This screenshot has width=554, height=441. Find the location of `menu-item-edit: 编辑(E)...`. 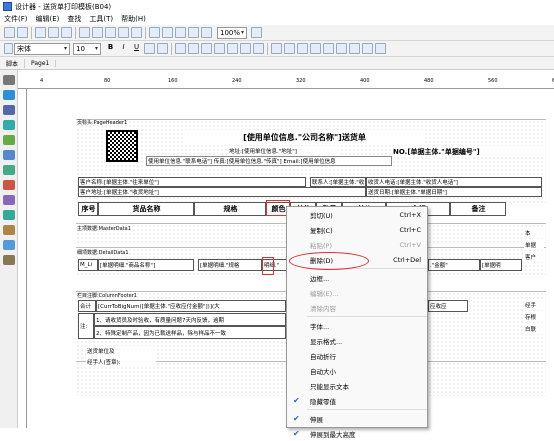

menu-item-edit: 编辑(E)... is located at coordinates (357, 292).